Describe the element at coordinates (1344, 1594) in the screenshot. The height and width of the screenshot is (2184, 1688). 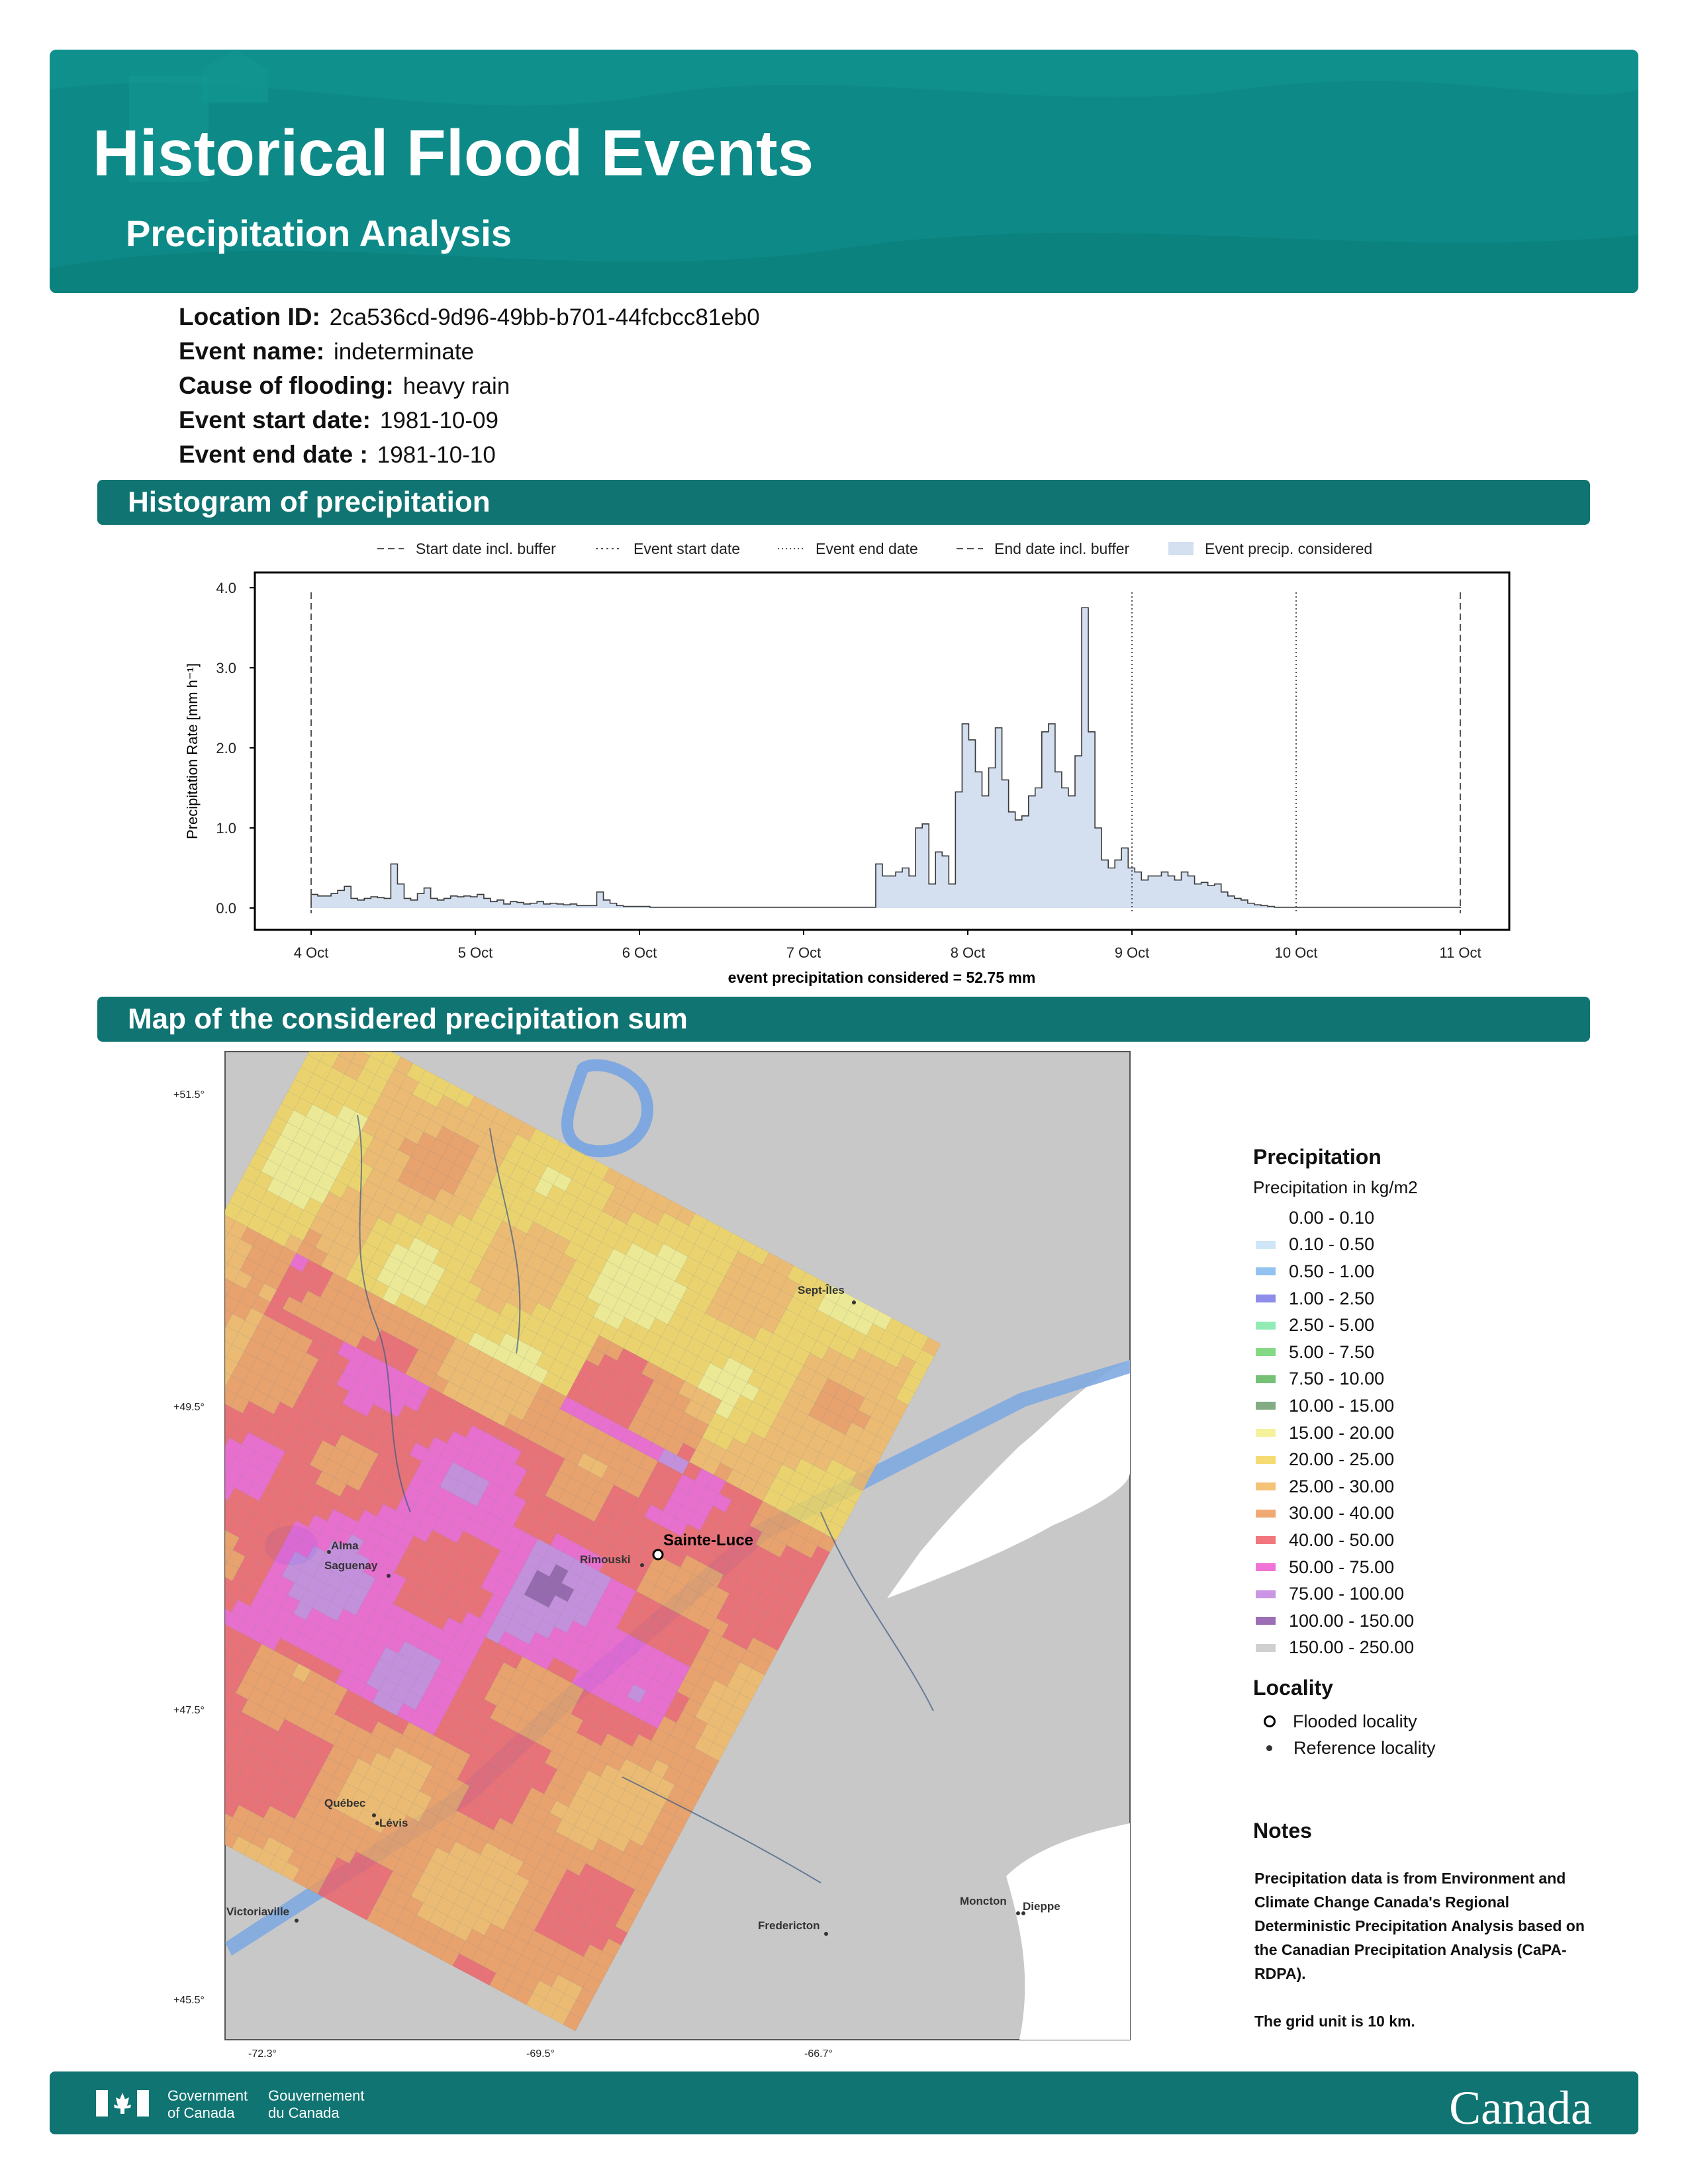
I see `legend-class: 75.00 - 100.00` at that location.